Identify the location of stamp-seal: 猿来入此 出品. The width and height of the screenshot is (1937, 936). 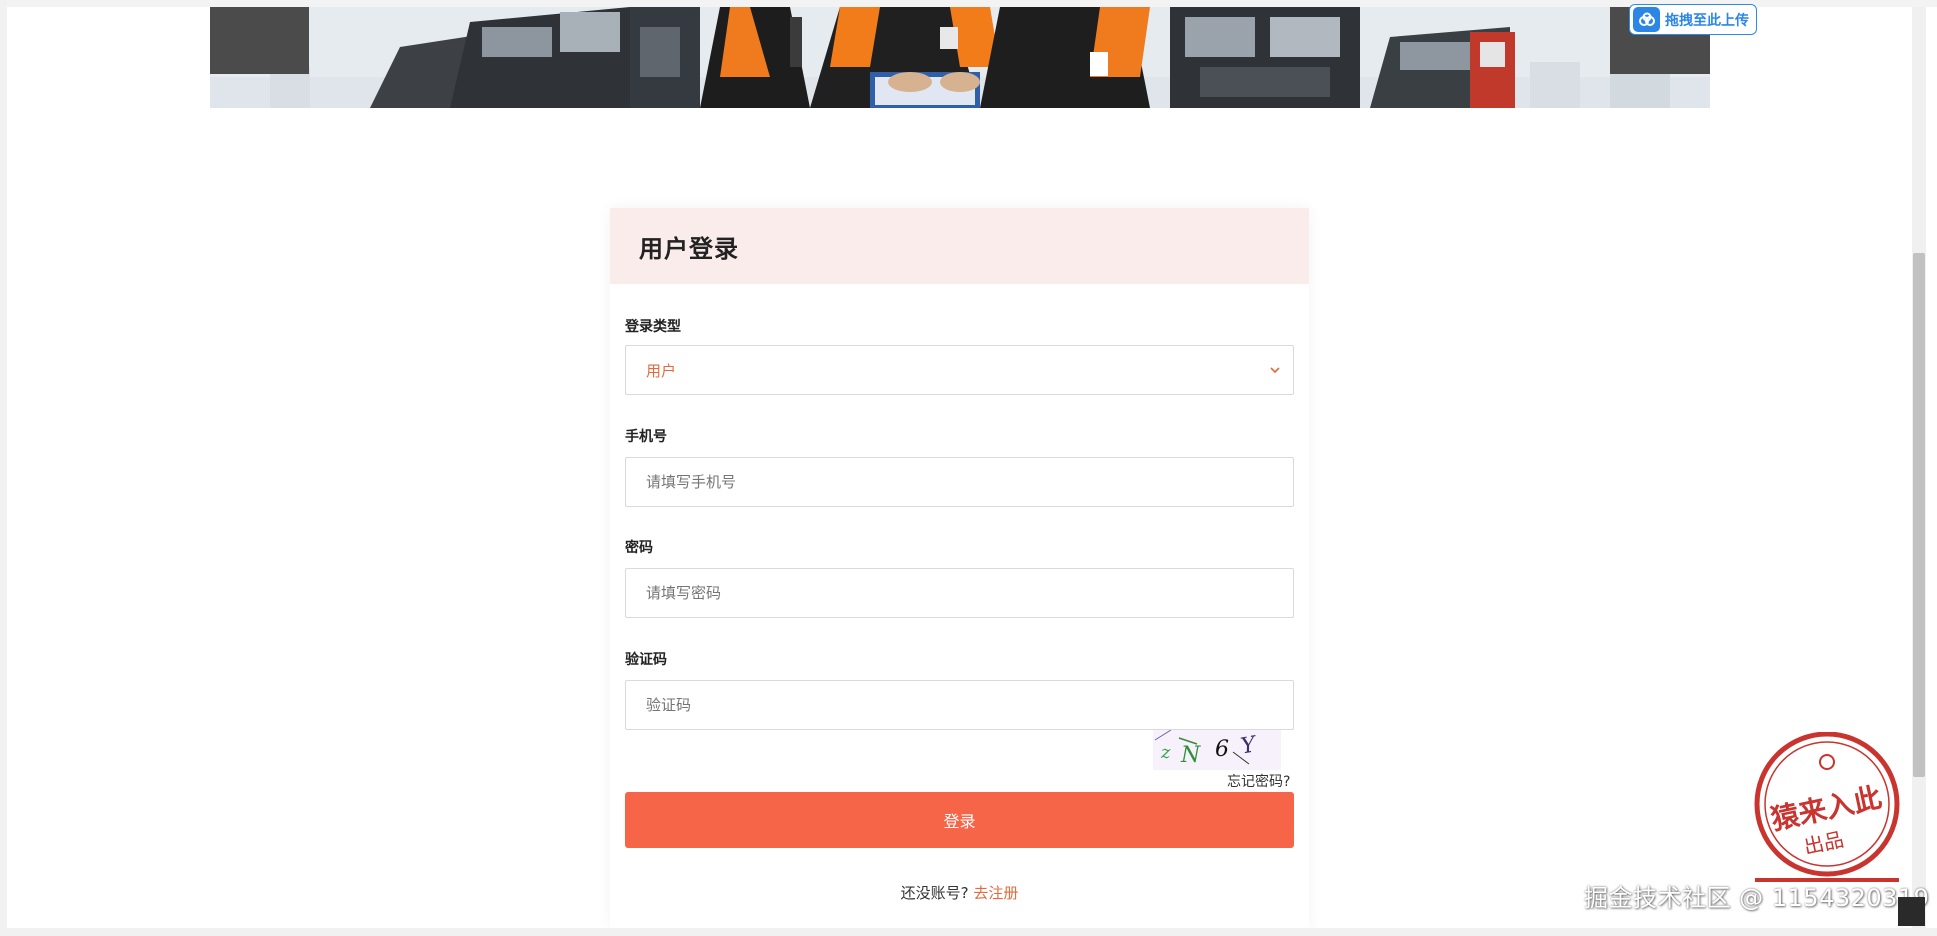
(1827, 806).